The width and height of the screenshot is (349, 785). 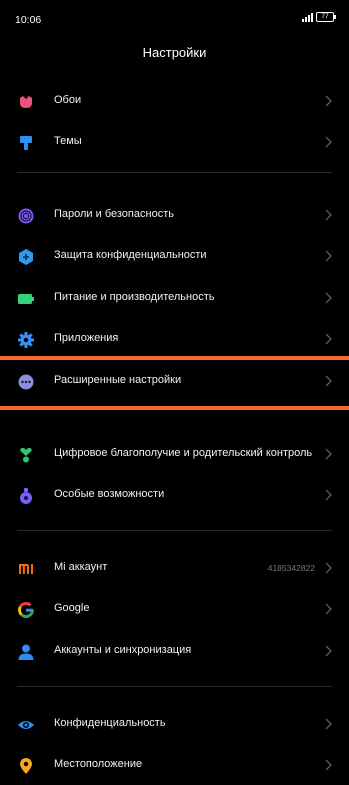 I want to click on wallpaper-icon, so click(x=26, y=102).